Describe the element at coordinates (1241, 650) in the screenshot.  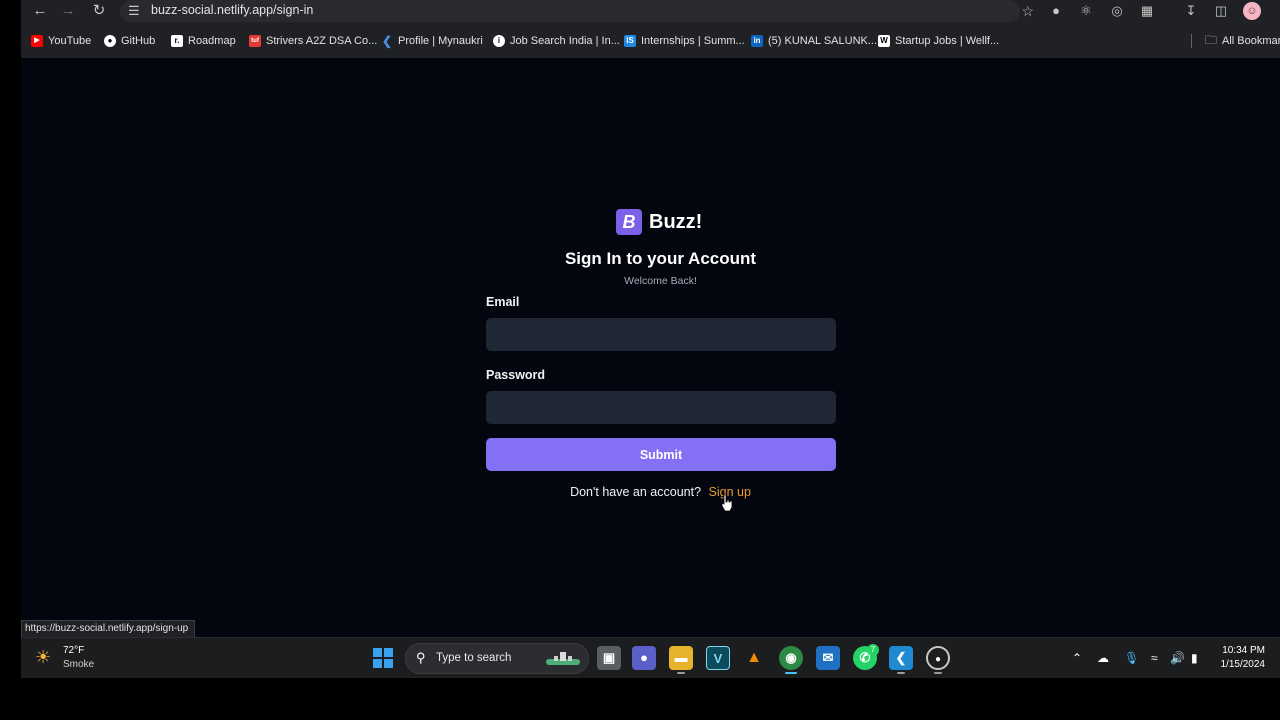
I see `clock-time: 10:34 PM` at that location.